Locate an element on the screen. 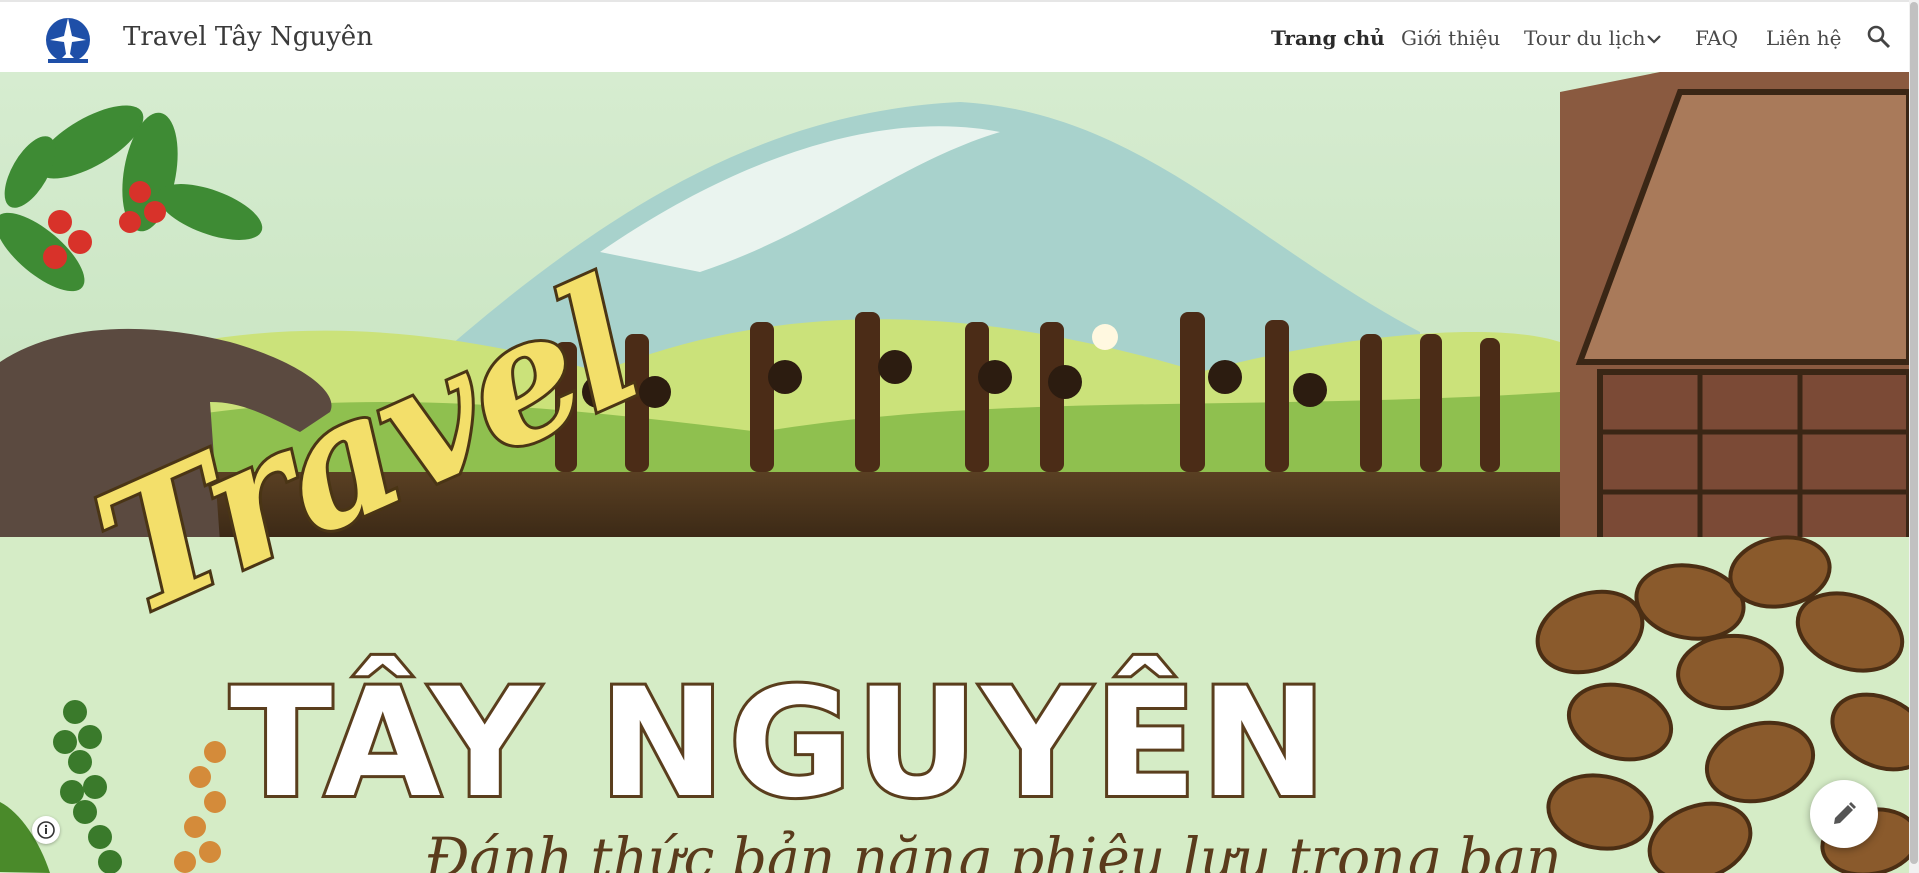  site-title: Travel Tây Nguyên is located at coordinates (248, 37).